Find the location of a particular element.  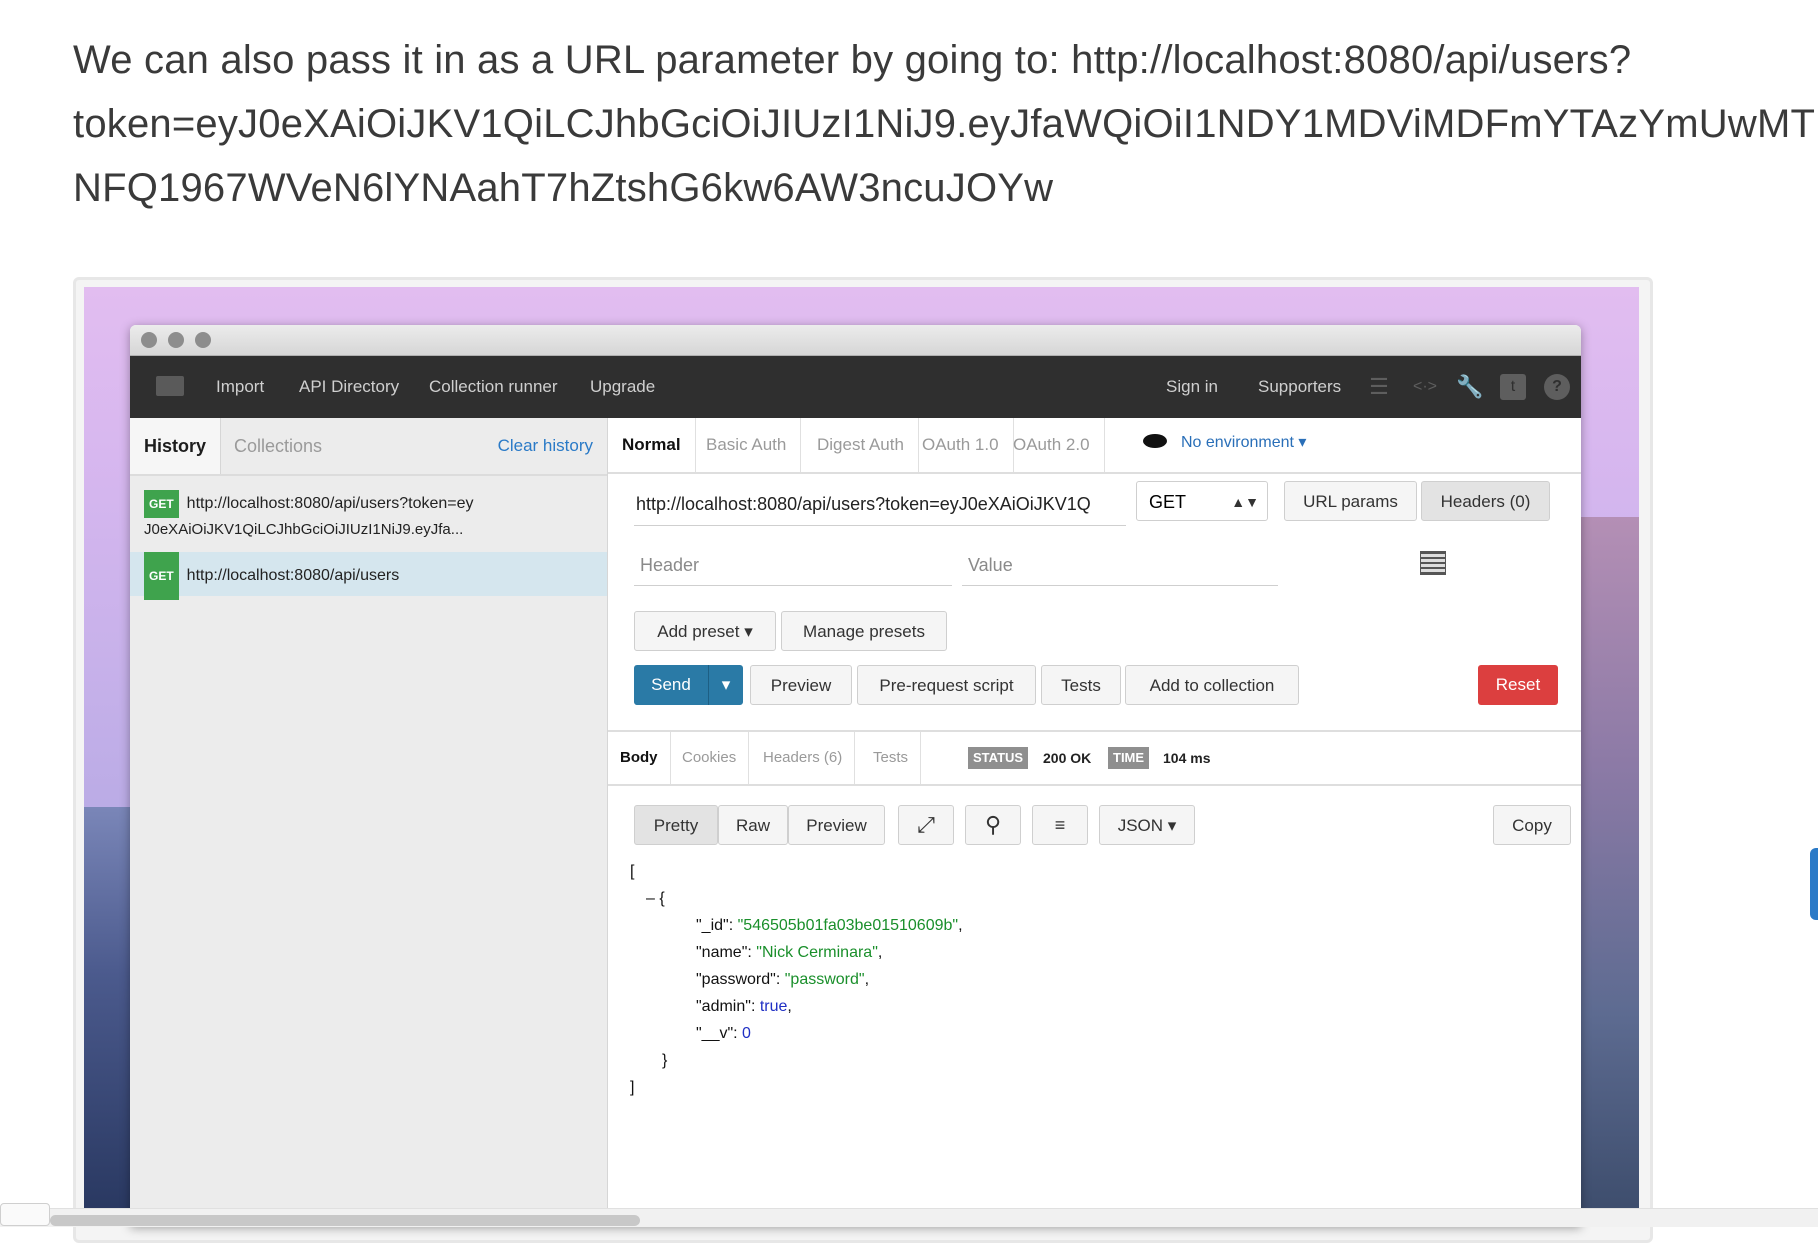

tab-basic-auth: Basic Auth is located at coordinates (747, 445).